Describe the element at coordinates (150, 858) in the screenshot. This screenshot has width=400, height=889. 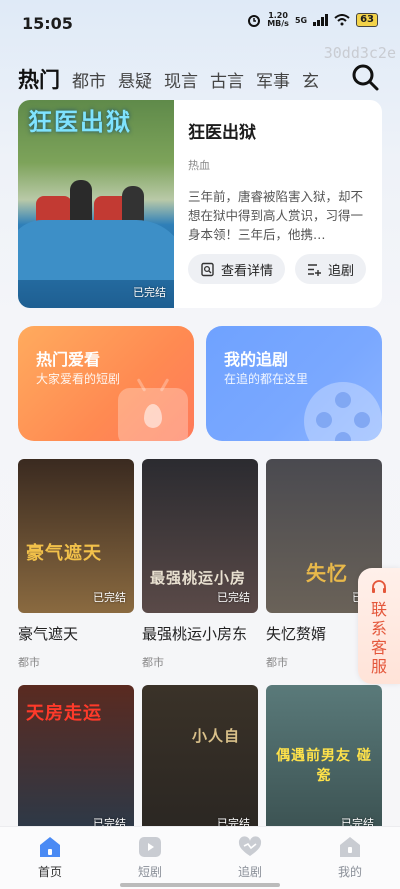
I see `nav-short-drama: 短剧` at that location.